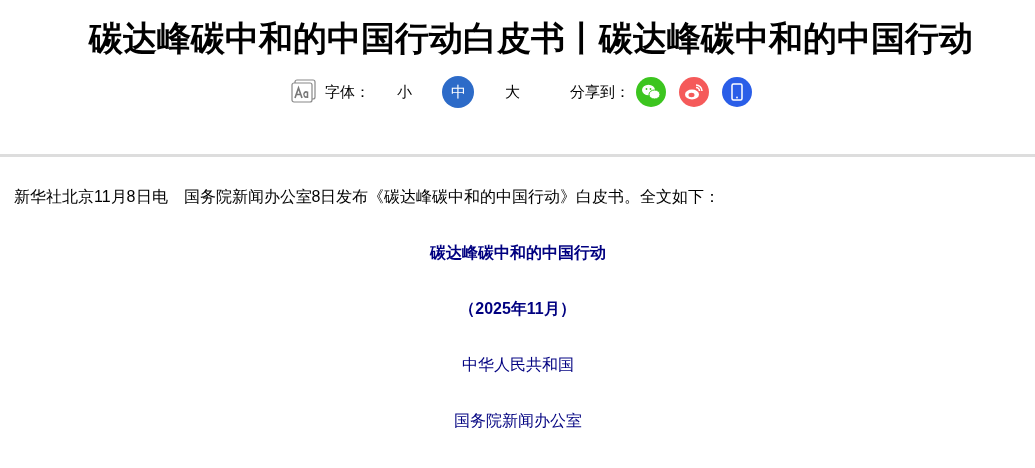  What do you see at coordinates (517, 421) in the screenshot?
I see `article-line: 国务院新闻办公室` at bounding box center [517, 421].